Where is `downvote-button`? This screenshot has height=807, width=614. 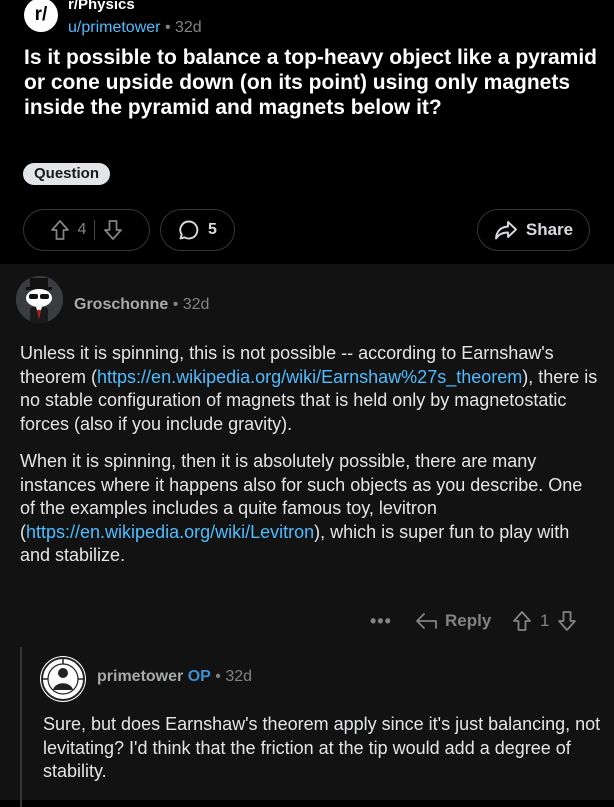 downvote-button is located at coordinates (113, 230).